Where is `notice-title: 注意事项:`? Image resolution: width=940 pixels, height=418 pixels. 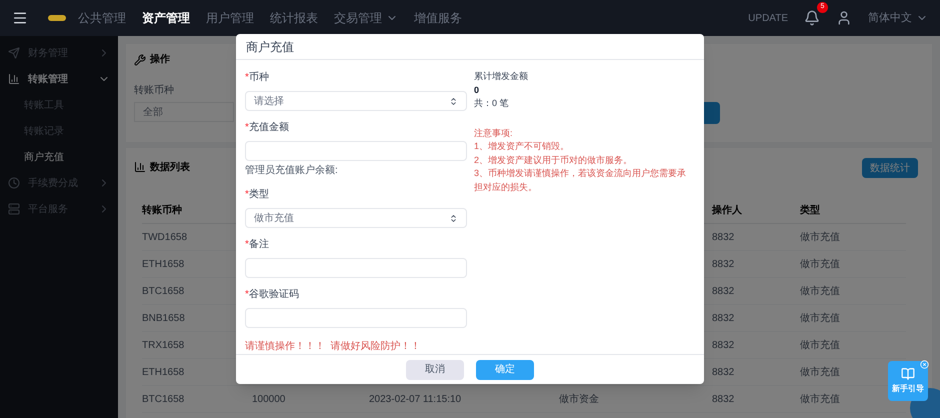 notice-title: 注意事项: is located at coordinates (494, 133).